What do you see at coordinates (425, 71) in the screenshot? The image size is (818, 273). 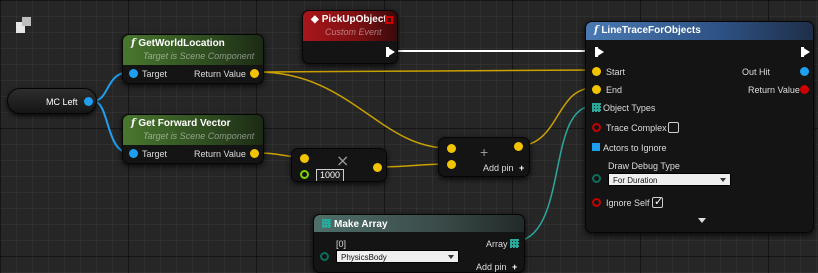 I see `wire-location-to-start` at bounding box center [425, 71].